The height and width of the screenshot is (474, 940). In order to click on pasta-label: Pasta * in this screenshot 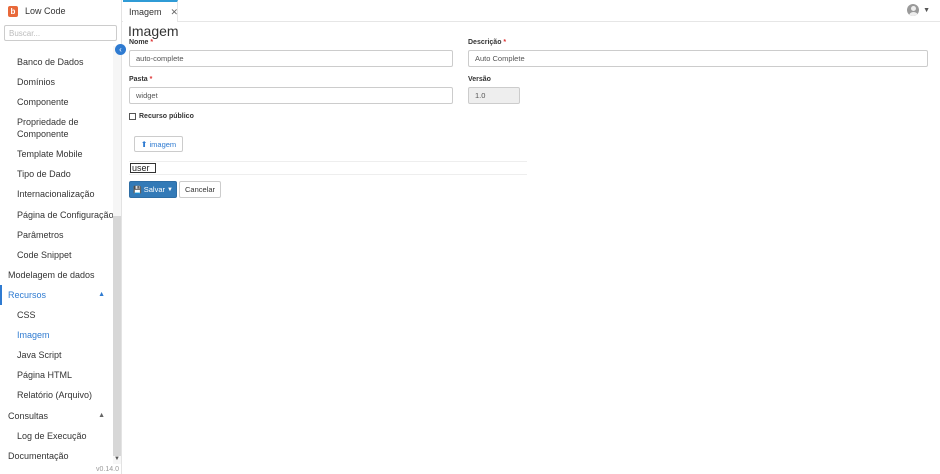, I will do `click(140, 79)`.